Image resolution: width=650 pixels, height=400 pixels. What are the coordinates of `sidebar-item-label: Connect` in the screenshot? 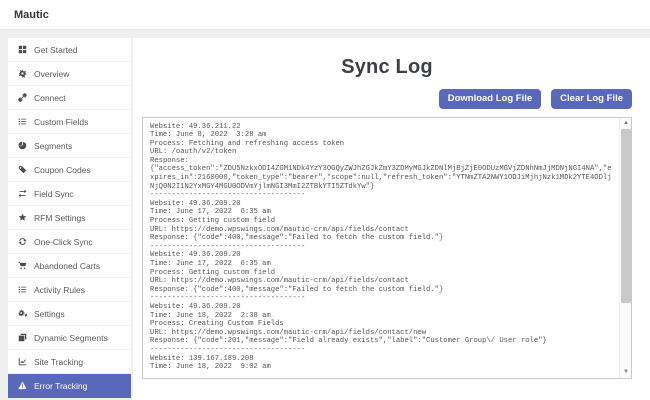 It's located at (50, 97).